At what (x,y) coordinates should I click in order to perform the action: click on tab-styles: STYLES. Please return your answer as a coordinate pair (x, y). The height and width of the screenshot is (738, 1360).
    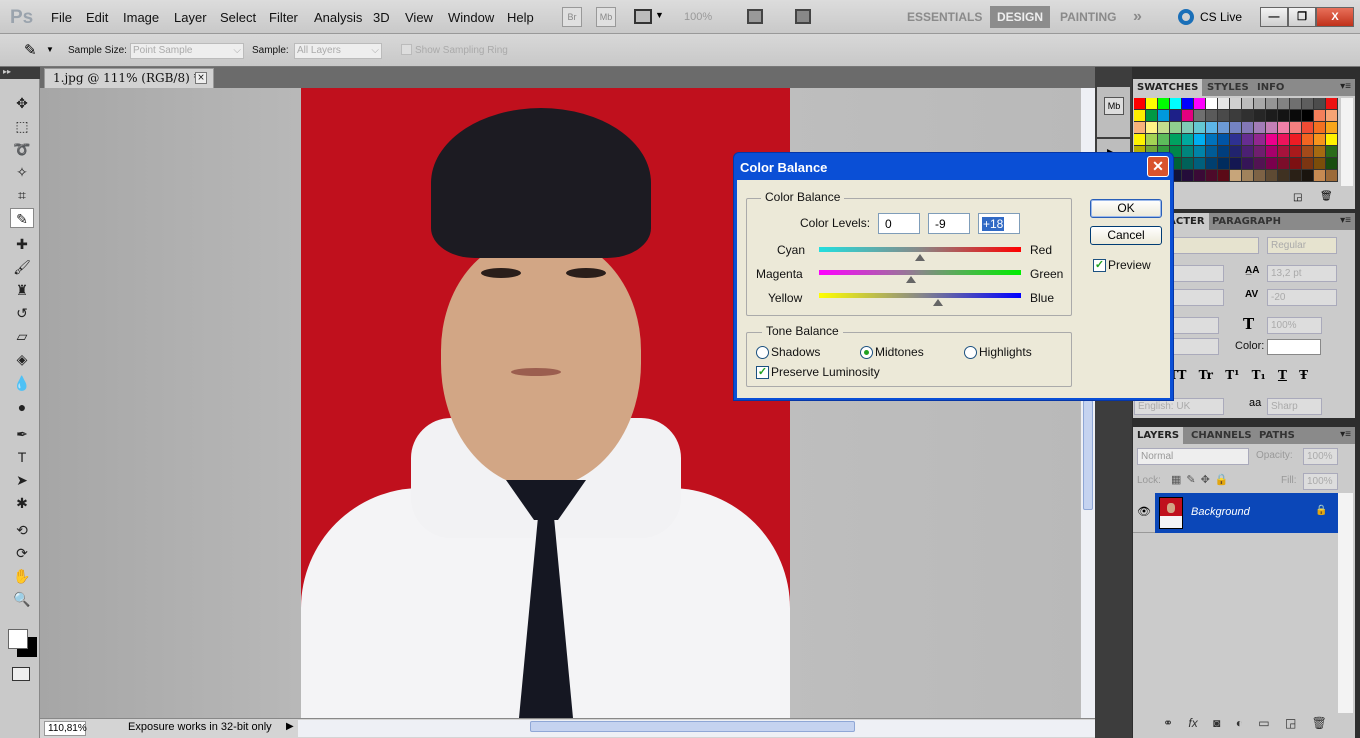
    Looking at the image, I should click on (1228, 87).